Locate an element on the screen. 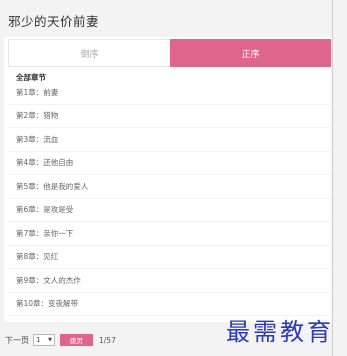 This screenshot has width=347, height=356. jump-page-button: 跳页 is located at coordinates (76, 340).